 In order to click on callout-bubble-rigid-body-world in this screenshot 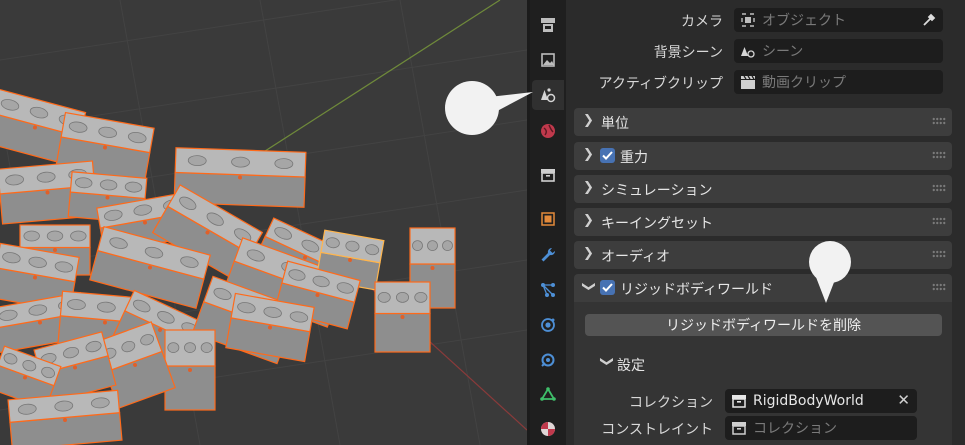, I will do `click(830, 272)`.